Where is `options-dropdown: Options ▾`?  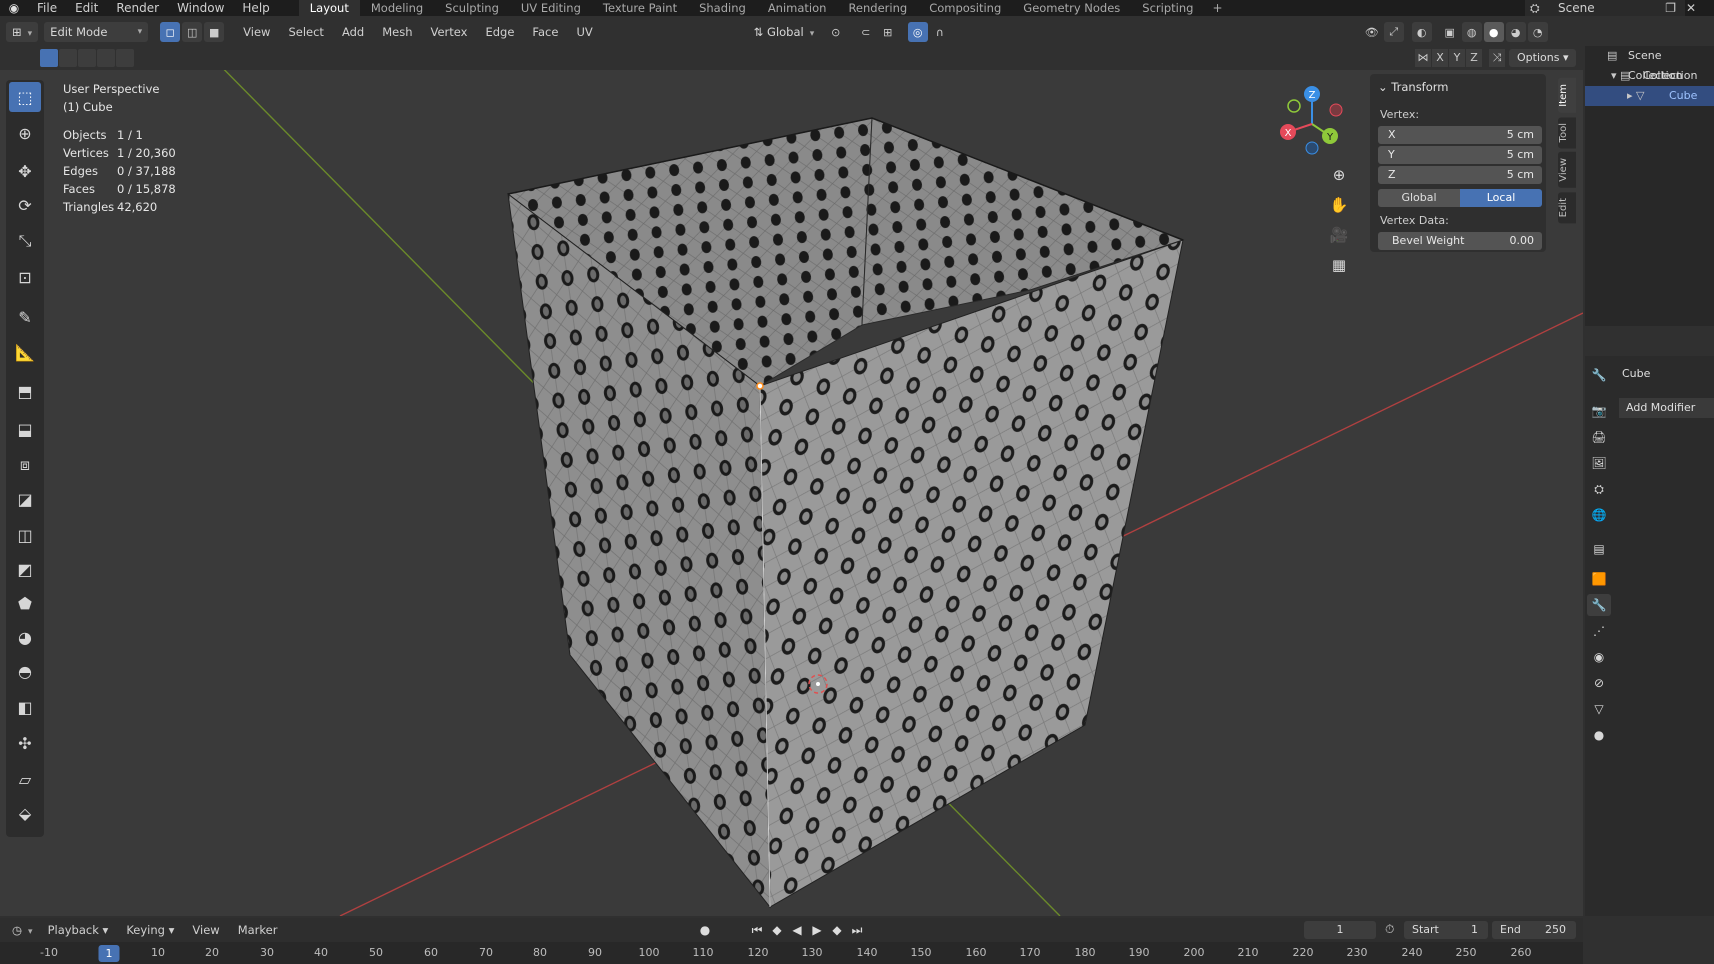 options-dropdown: Options ▾ is located at coordinates (1543, 58).